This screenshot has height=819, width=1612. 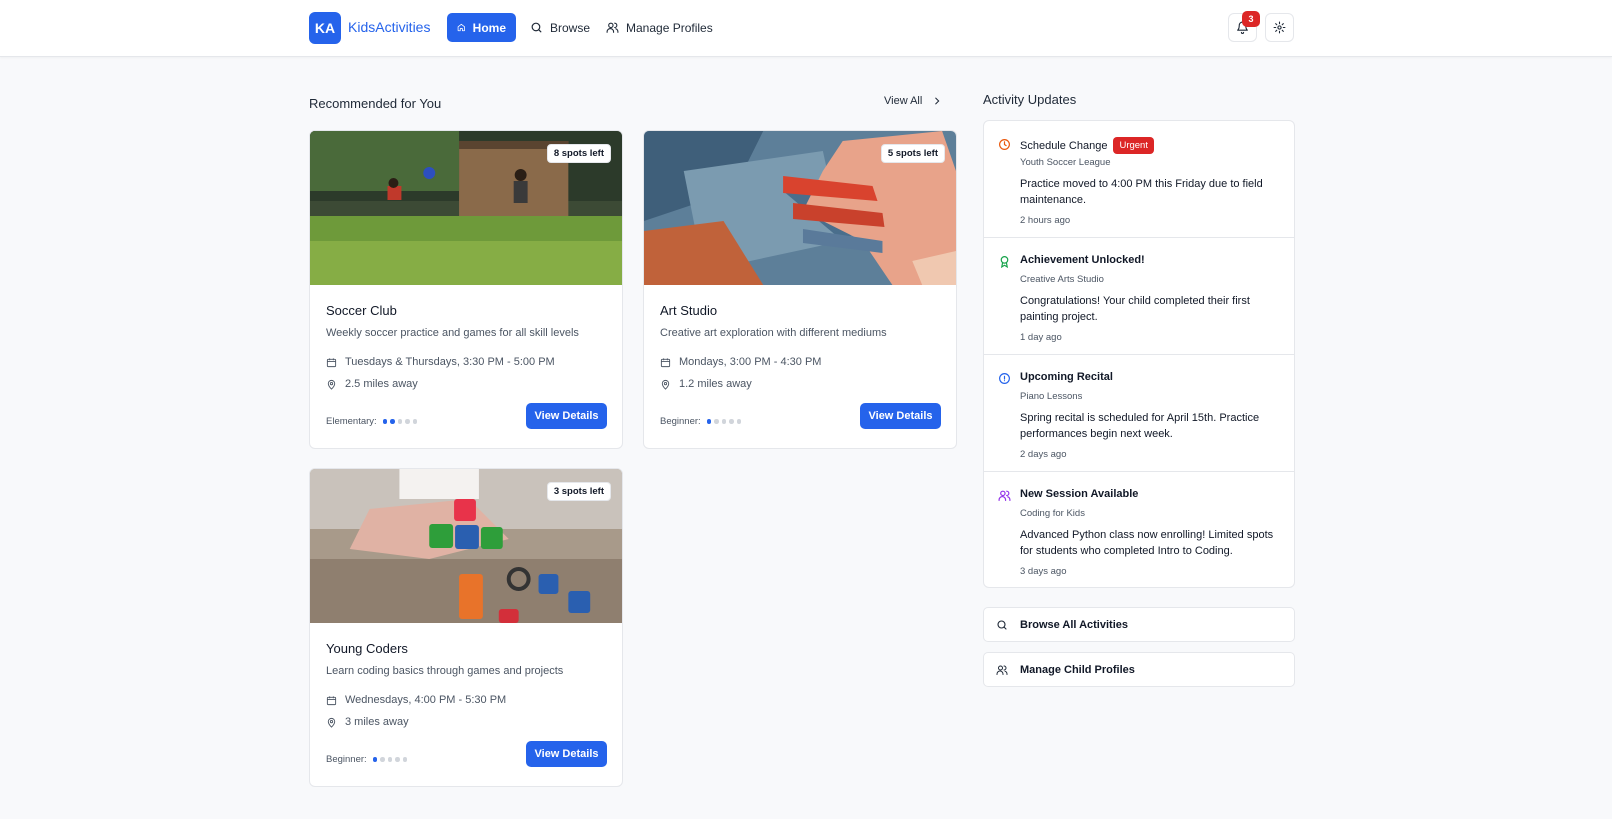 What do you see at coordinates (1066, 377) in the screenshot?
I see `update-title: Upcoming Recital` at bounding box center [1066, 377].